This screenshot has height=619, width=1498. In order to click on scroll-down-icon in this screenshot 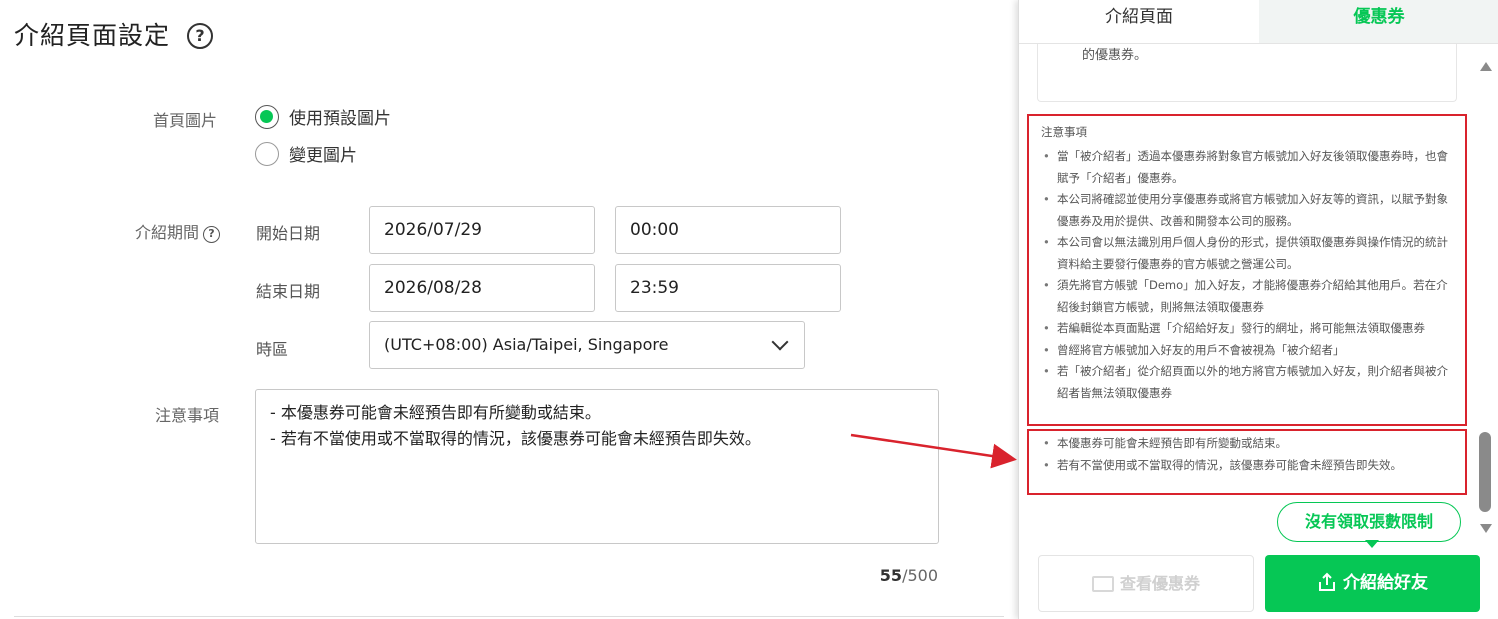, I will do `click(1486, 528)`.